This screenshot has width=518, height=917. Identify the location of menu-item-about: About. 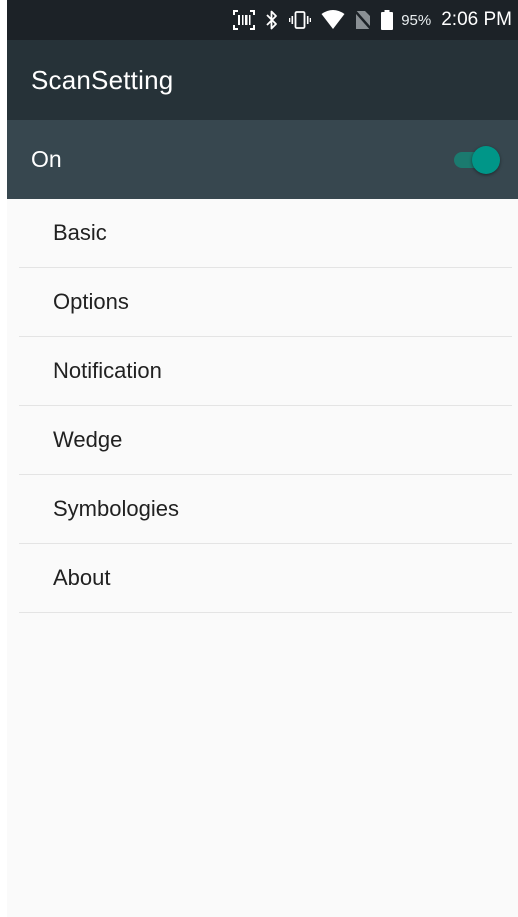
(265, 578).